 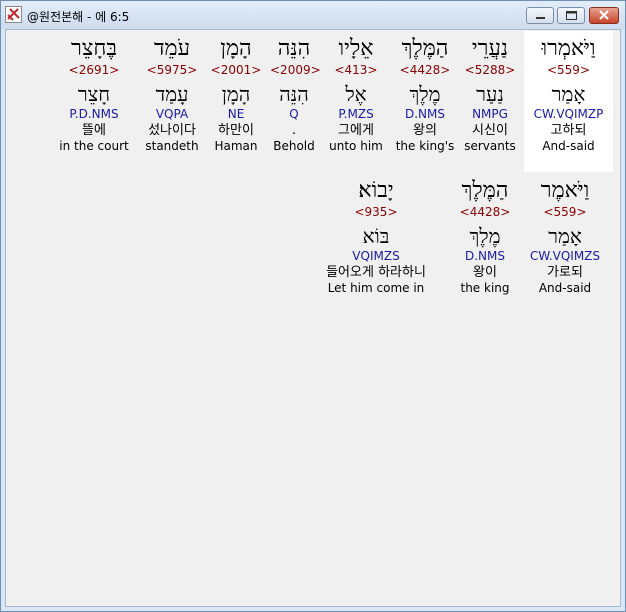 What do you see at coordinates (172, 130) in the screenshot?
I see `korean-gloss: 섰나이다` at bounding box center [172, 130].